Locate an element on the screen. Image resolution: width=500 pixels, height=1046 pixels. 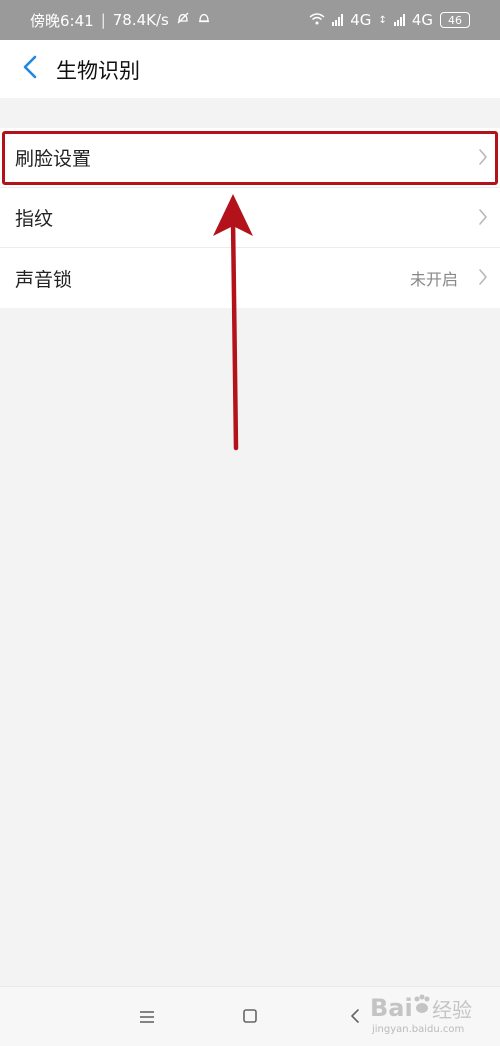
sim1-network: 4G is located at coordinates (361, 20).